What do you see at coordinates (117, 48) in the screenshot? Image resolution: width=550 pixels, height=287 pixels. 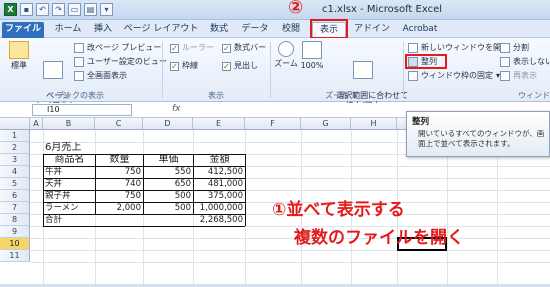 I see `page-break-preview-button: 改ページ プレビュー` at bounding box center [117, 48].